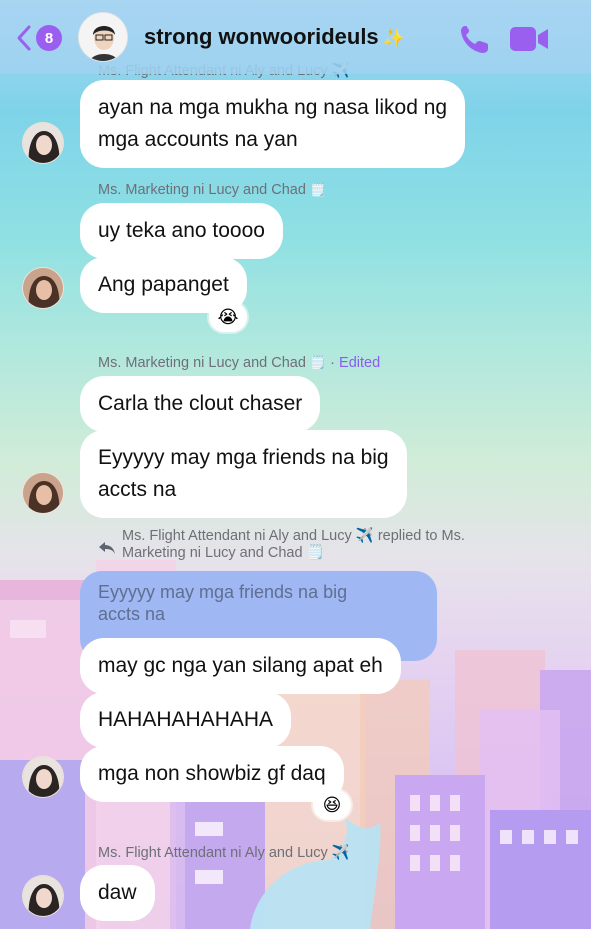 The width and height of the screenshot is (591, 929). I want to click on chat-header: 8 strong wonwoorideuls ✨, so click(295, 37).